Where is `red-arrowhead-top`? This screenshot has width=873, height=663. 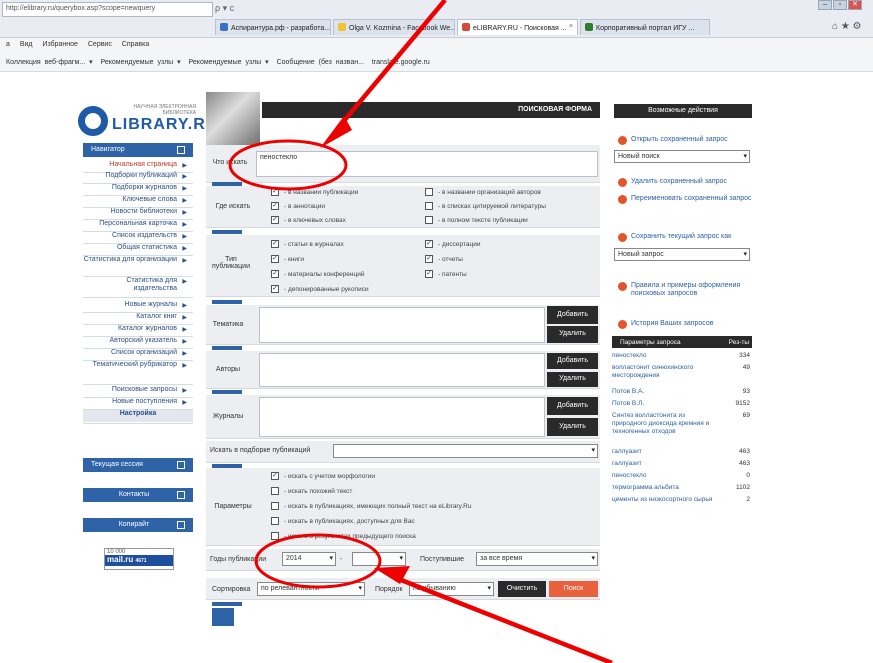
red-arrowhead-top is located at coordinates (336, 132).